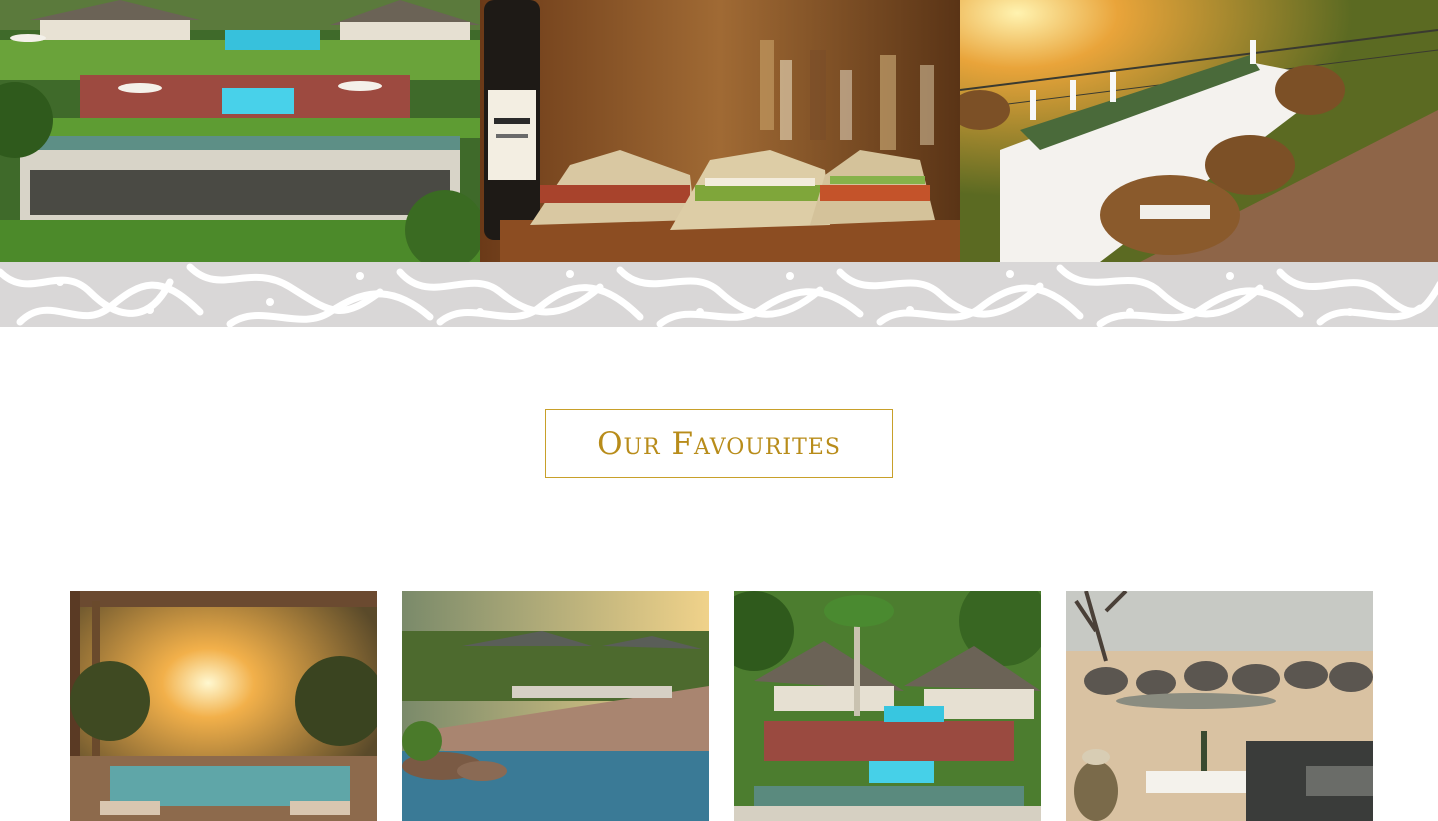 This screenshot has width=1438, height=821. I want to click on hero-photo-dining, so click(1199, 131).